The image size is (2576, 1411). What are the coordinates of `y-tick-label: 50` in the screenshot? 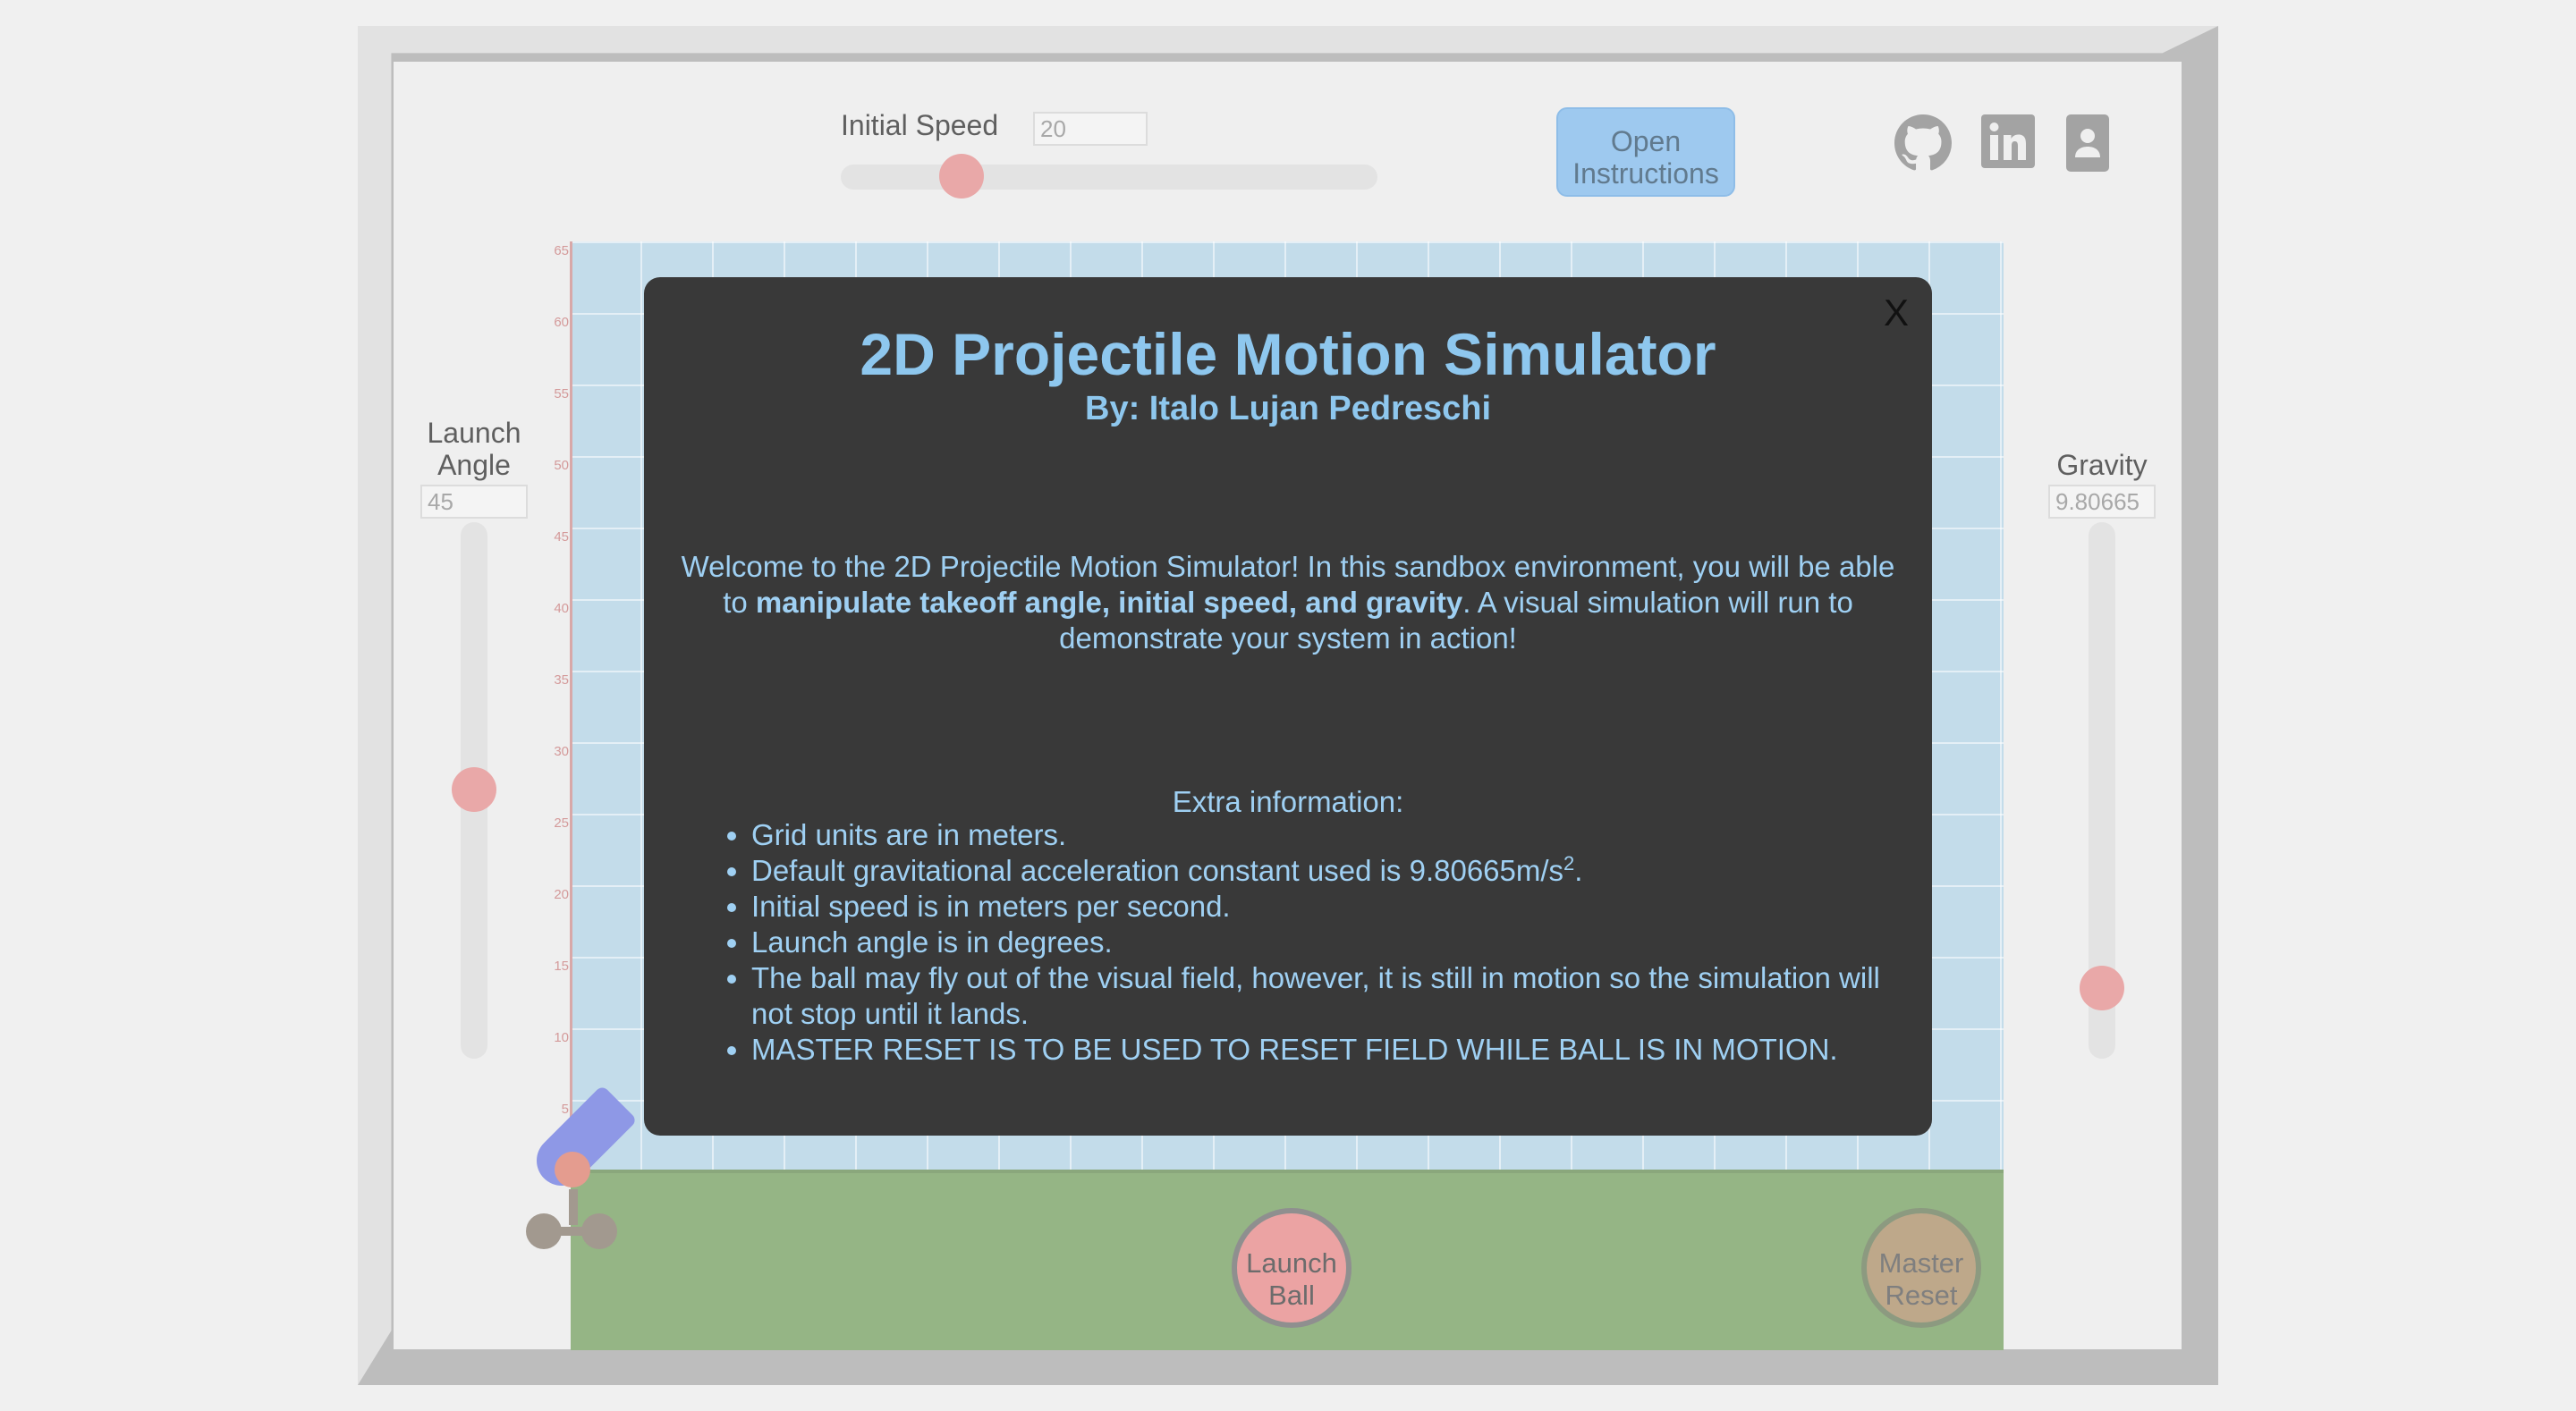 It's located at (561, 466).